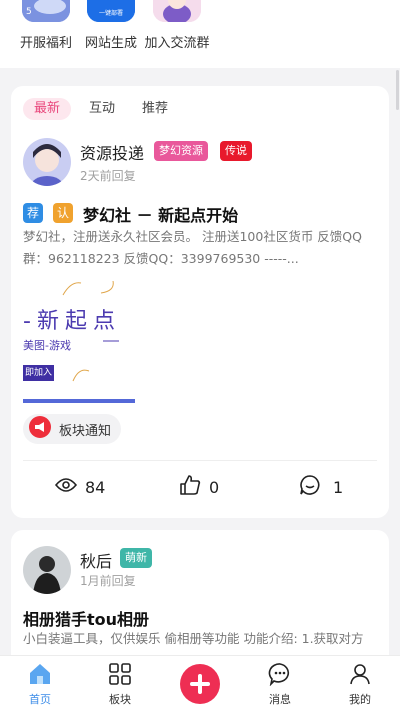 The image size is (400, 711). What do you see at coordinates (181, 151) in the screenshot?
I see `user-badge: 梦幻资源` at bounding box center [181, 151].